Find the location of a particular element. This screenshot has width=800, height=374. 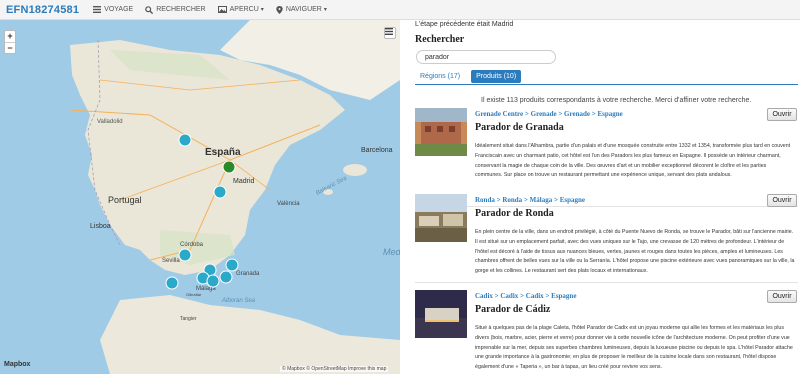

land-mallorca is located at coordinates (355, 170).